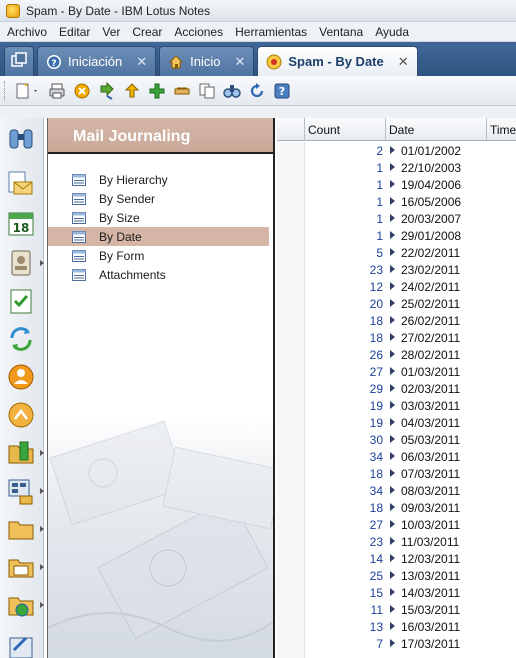 Image resolution: width=516 pixels, height=658 pixels. Describe the element at coordinates (396, 167) in the screenshot. I see `category-row: 1 22/10/2003` at that location.